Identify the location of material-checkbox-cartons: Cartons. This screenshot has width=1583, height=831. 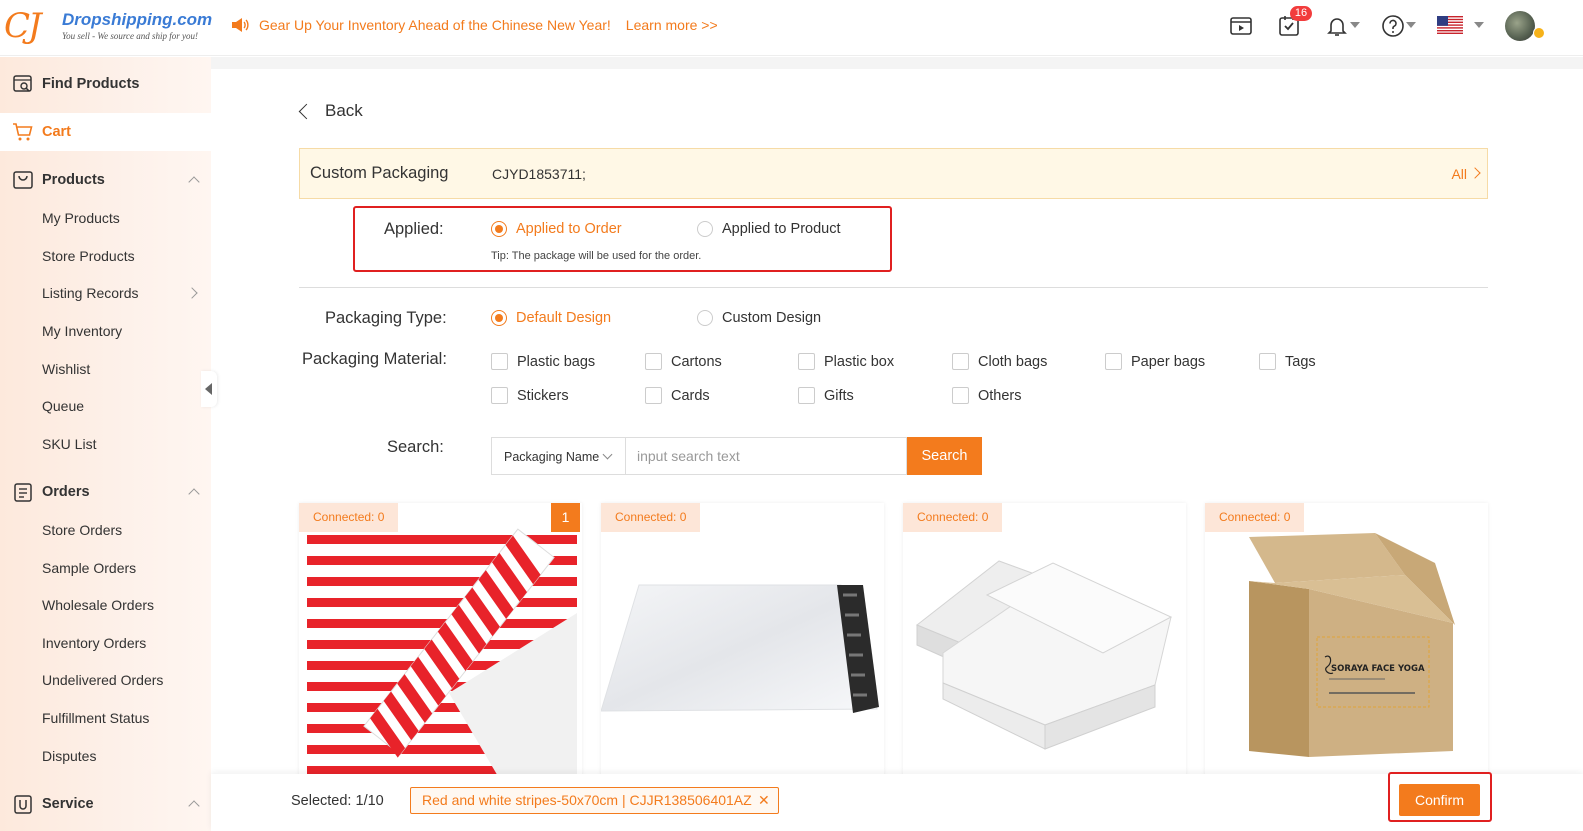
(683, 361).